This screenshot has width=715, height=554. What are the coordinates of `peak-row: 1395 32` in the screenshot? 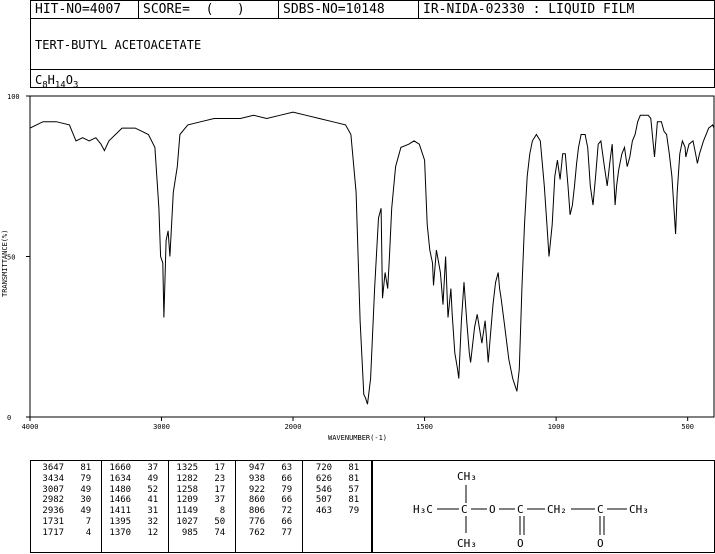 It's located at (131, 521).